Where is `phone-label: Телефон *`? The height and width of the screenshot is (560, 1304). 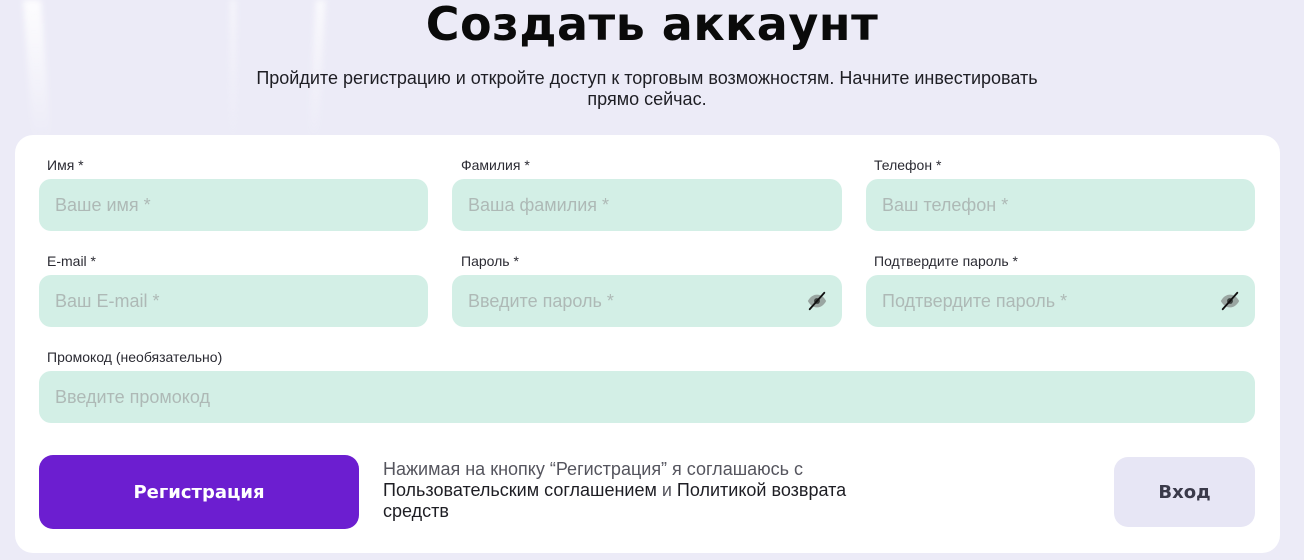
phone-label: Телефон * is located at coordinates (908, 165).